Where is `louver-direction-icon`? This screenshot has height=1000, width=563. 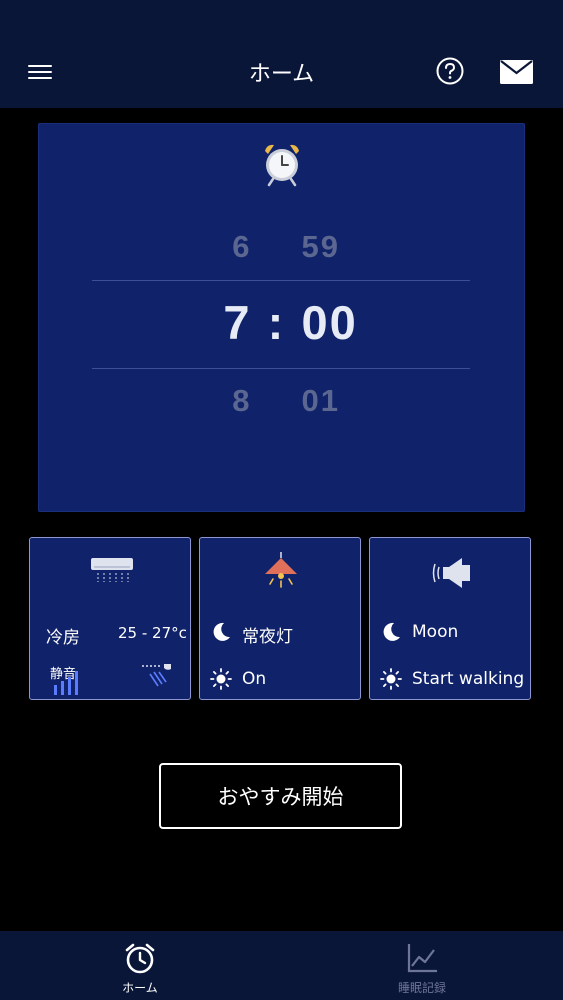
louver-direction-icon is located at coordinates (156, 675).